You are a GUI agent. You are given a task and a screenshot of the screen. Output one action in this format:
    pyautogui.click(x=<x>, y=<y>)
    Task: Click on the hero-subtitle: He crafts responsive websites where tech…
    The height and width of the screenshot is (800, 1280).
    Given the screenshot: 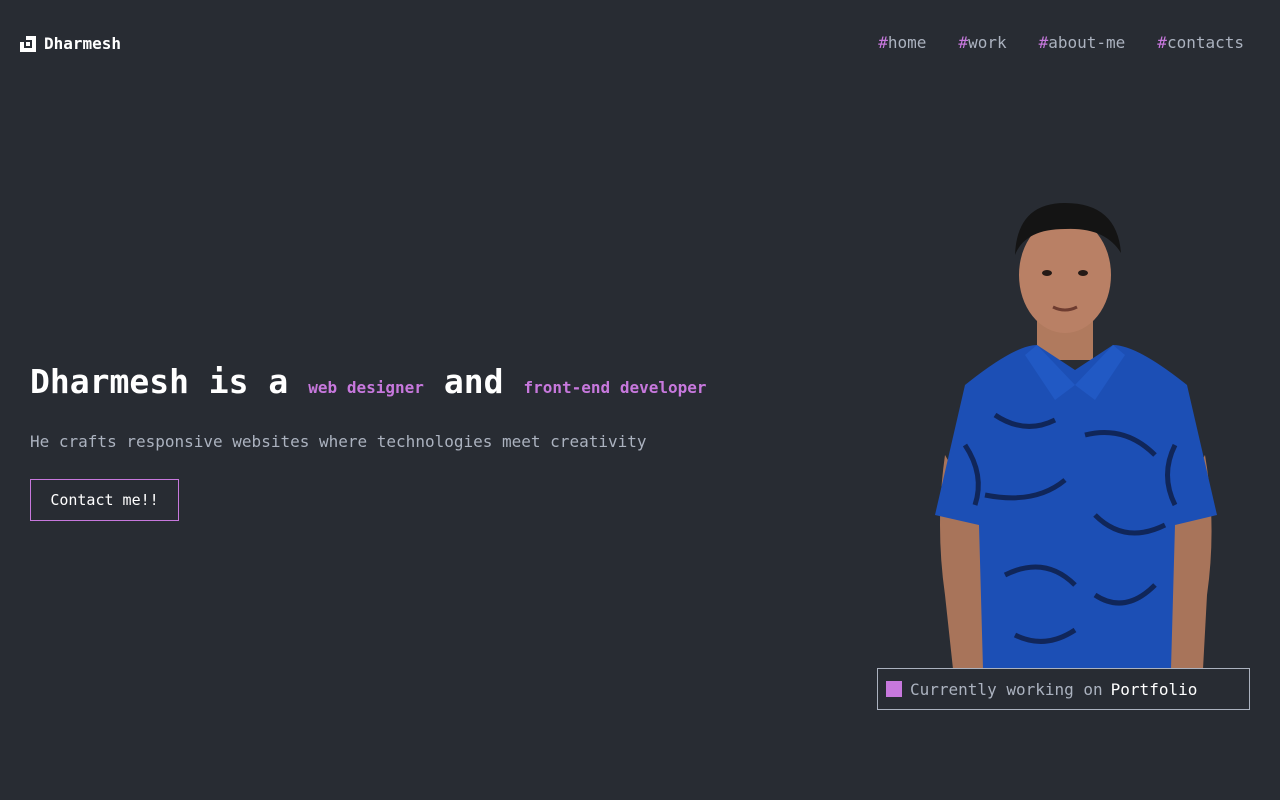 What is the action you would take?
    pyautogui.click(x=338, y=441)
    